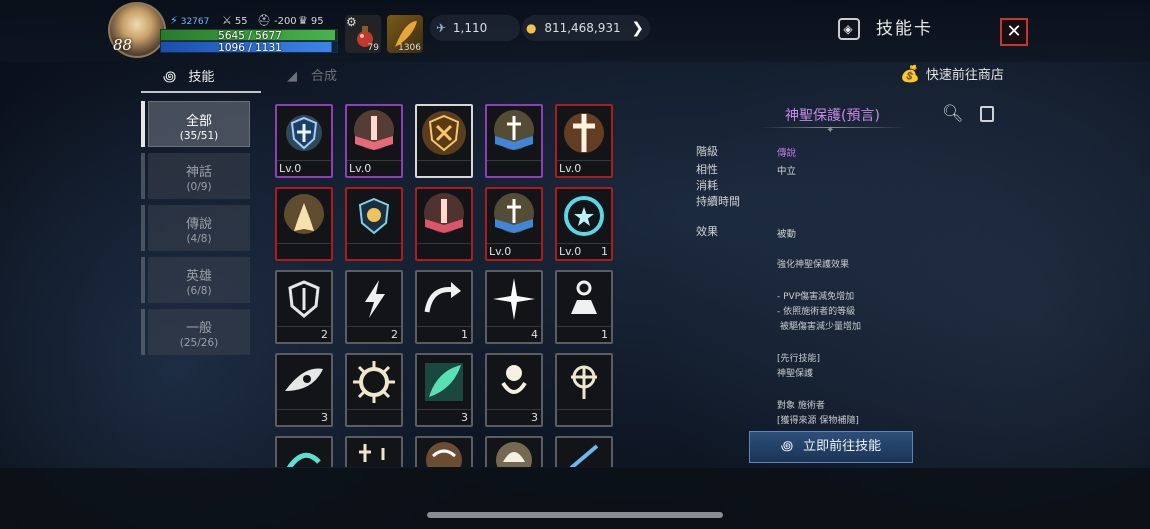 The width and height of the screenshot is (1150, 529). Describe the element at coordinates (637, 28) in the screenshot. I see `chevron-right-icon: ❯` at that location.